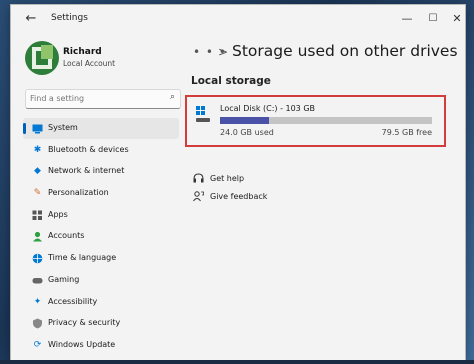 Image resolution: width=474 pixels, height=364 pixels. Describe the element at coordinates (73, 301) in the screenshot. I see `sidebar-item-label: Accessibility` at that location.